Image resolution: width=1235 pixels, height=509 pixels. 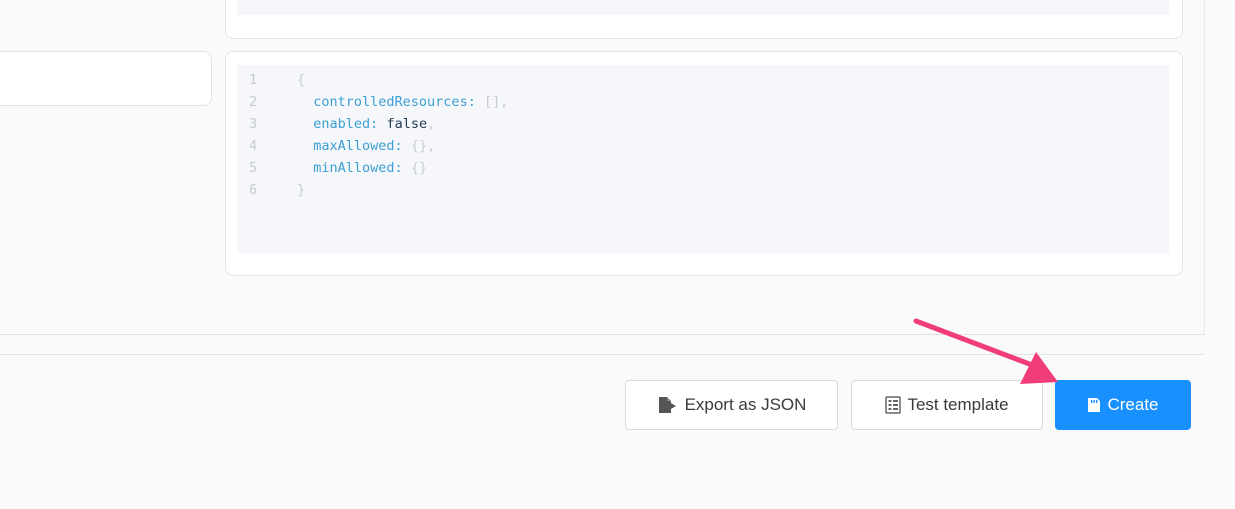 I want to click on footer-divider, so click(x=602, y=354).